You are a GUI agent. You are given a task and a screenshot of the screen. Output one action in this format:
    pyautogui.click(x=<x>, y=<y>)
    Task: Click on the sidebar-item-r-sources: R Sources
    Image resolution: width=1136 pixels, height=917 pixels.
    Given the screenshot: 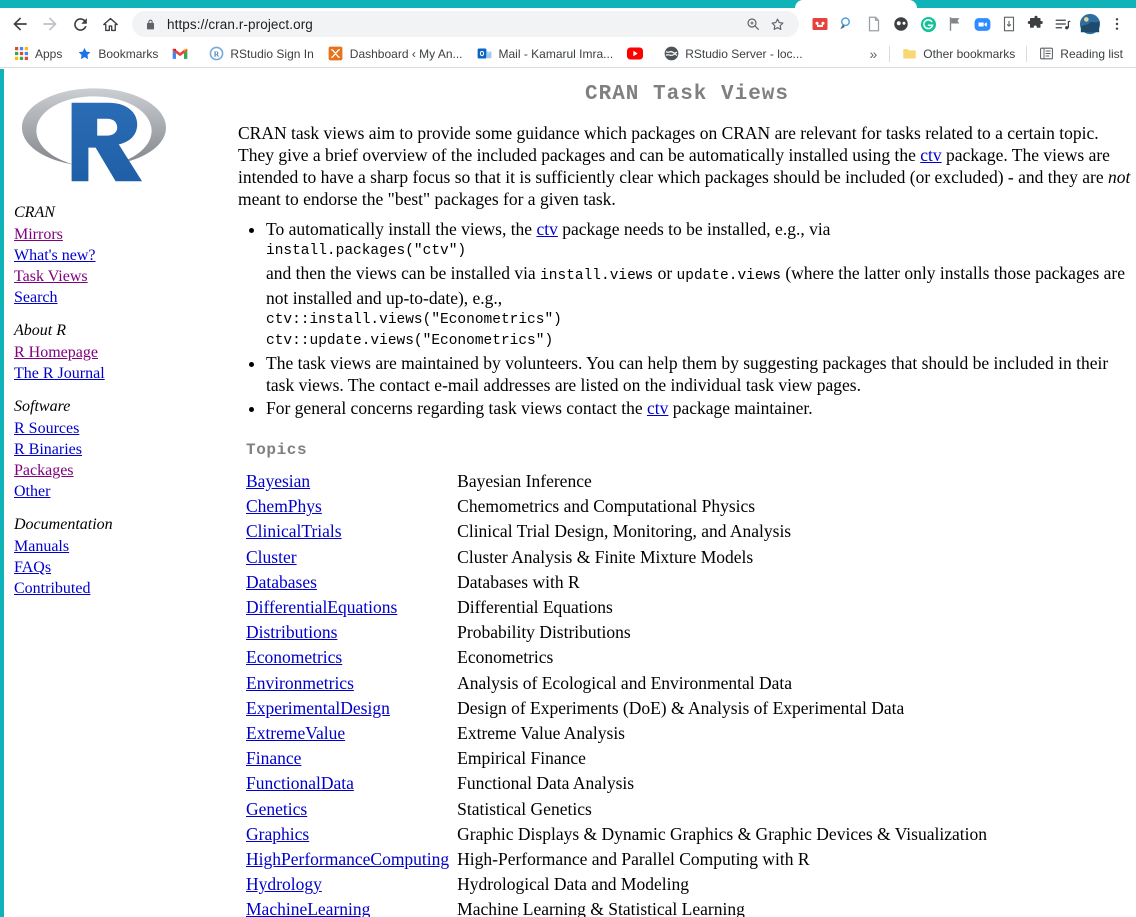 What is the action you would take?
    pyautogui.click(x=126, y=428)
    